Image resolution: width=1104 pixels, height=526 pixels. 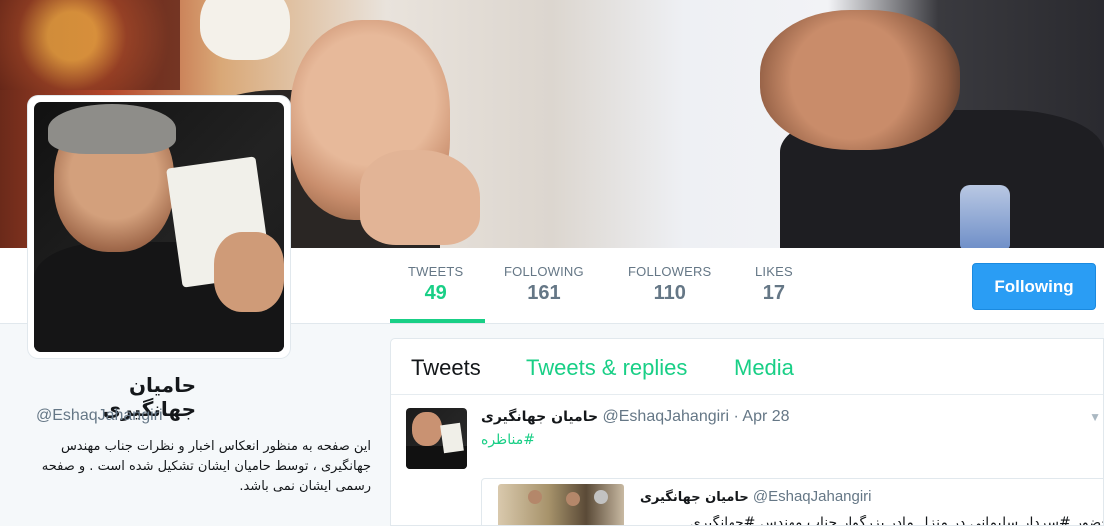 I want to click on tab-media: Media, so click(x=764, y=368).